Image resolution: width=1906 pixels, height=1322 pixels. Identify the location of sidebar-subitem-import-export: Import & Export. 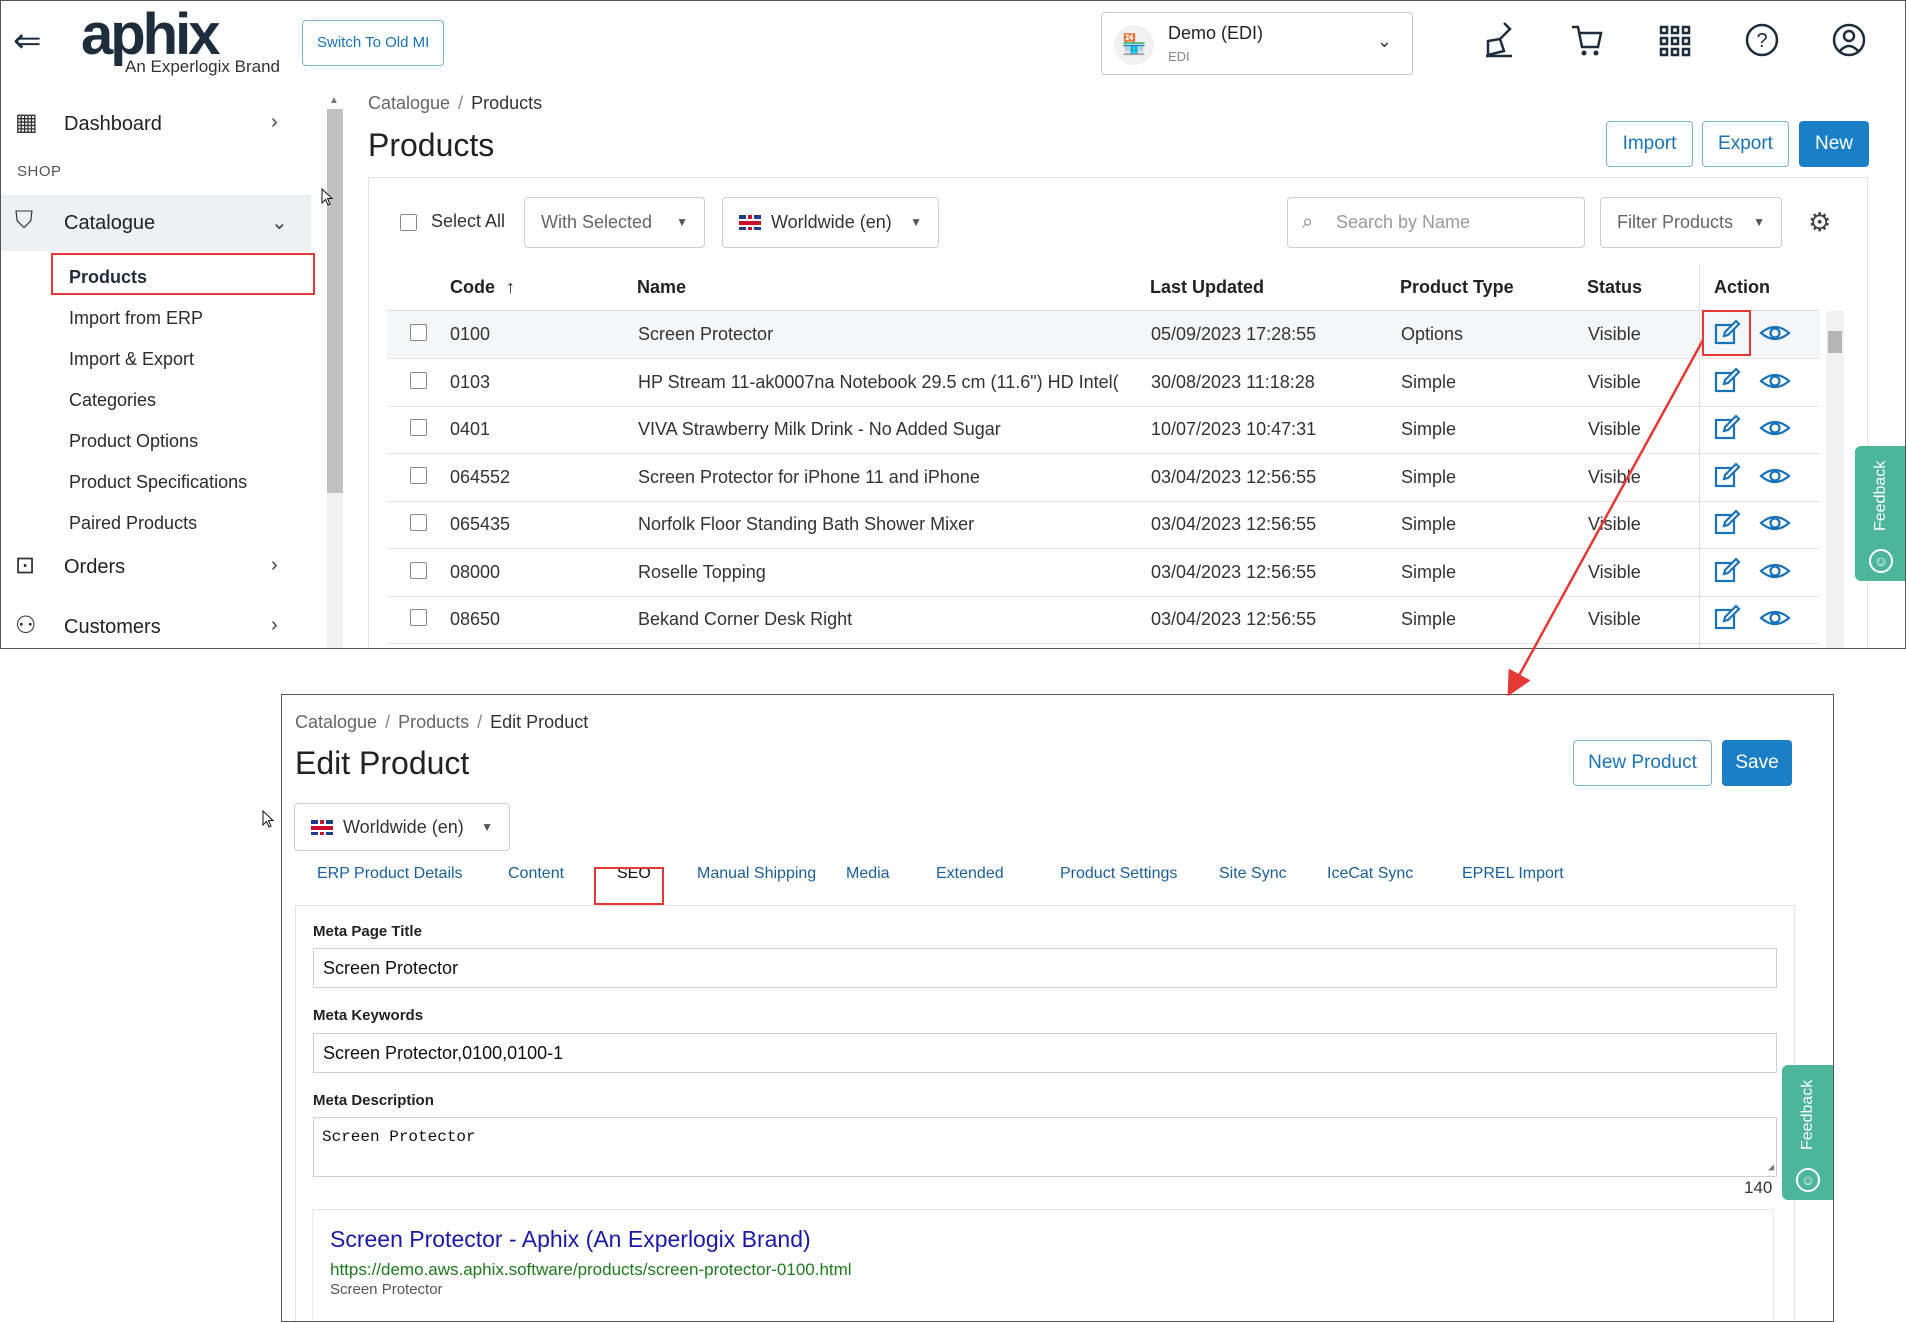
(131, 359).